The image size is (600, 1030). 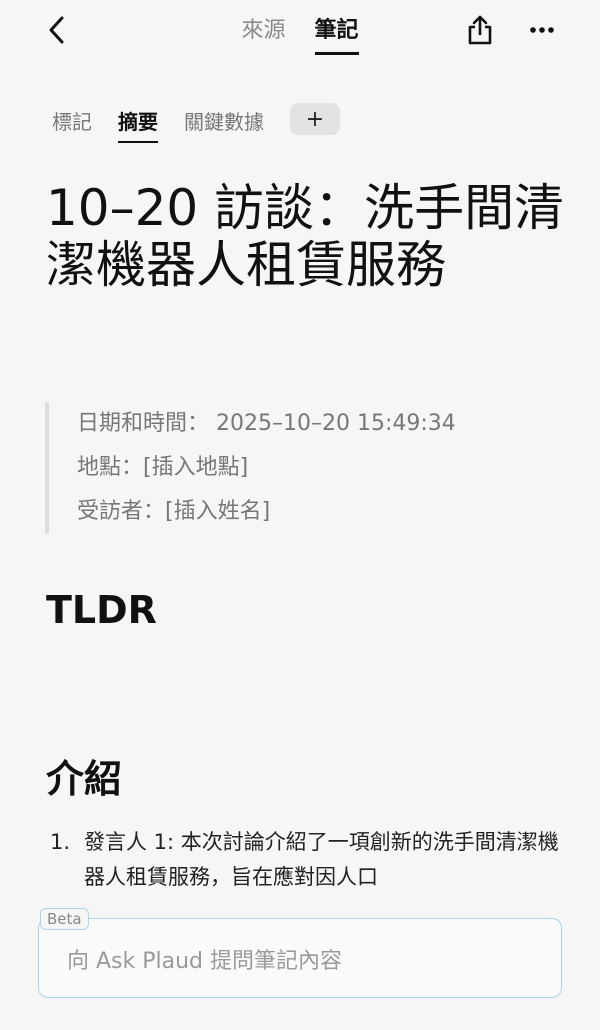 What do you see at coordinates (72, 123) in the screenshot?
I see `subtab-marks: 標記` at bounding box center [72, 123].